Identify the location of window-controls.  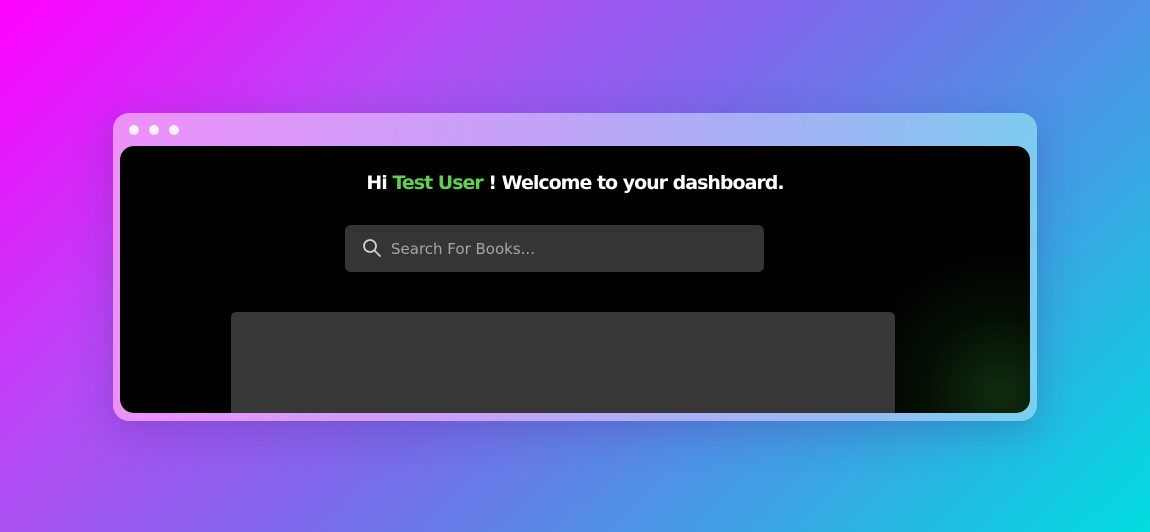
(154, 130).